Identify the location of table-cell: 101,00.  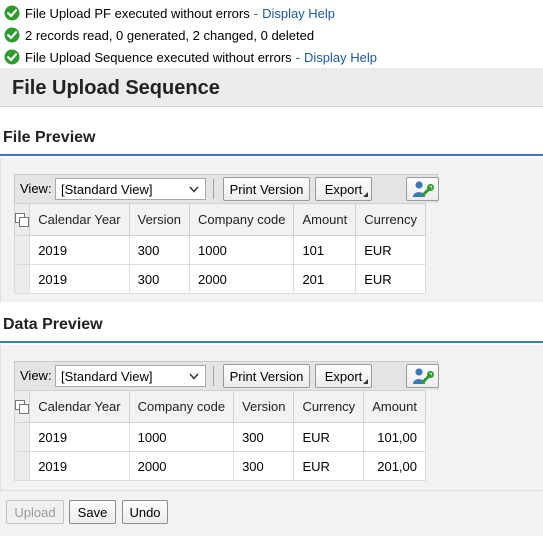
(394, 437).